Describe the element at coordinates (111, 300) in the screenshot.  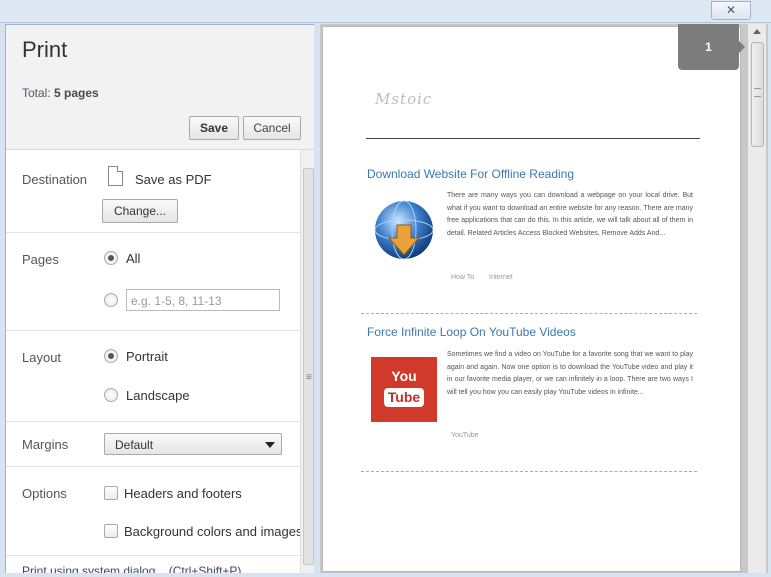
I see `pages-range-radio` at that location.